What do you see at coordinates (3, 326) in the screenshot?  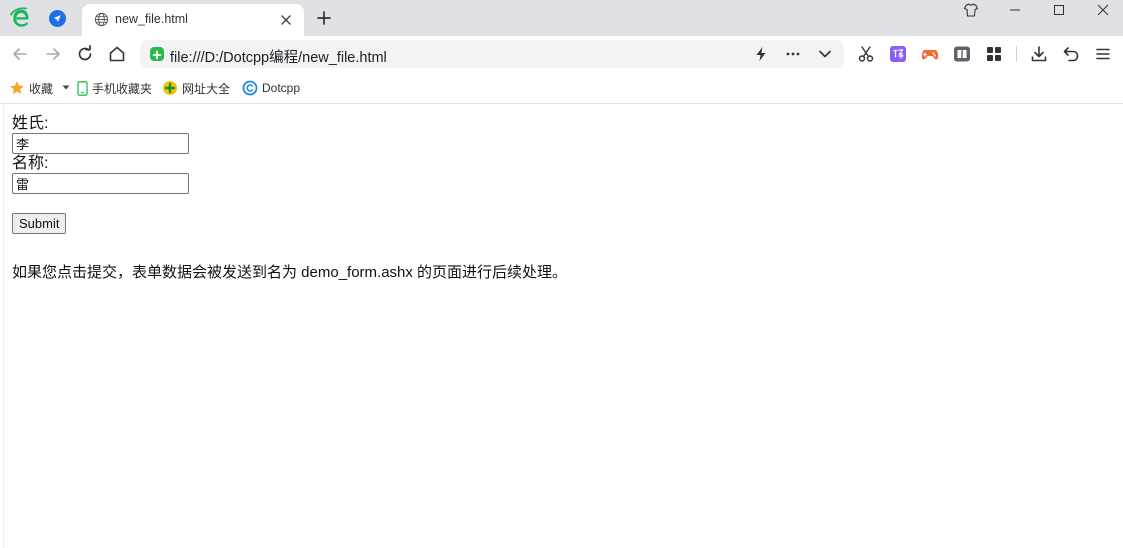 I see `content-edge` at bounding box center [3, 326].